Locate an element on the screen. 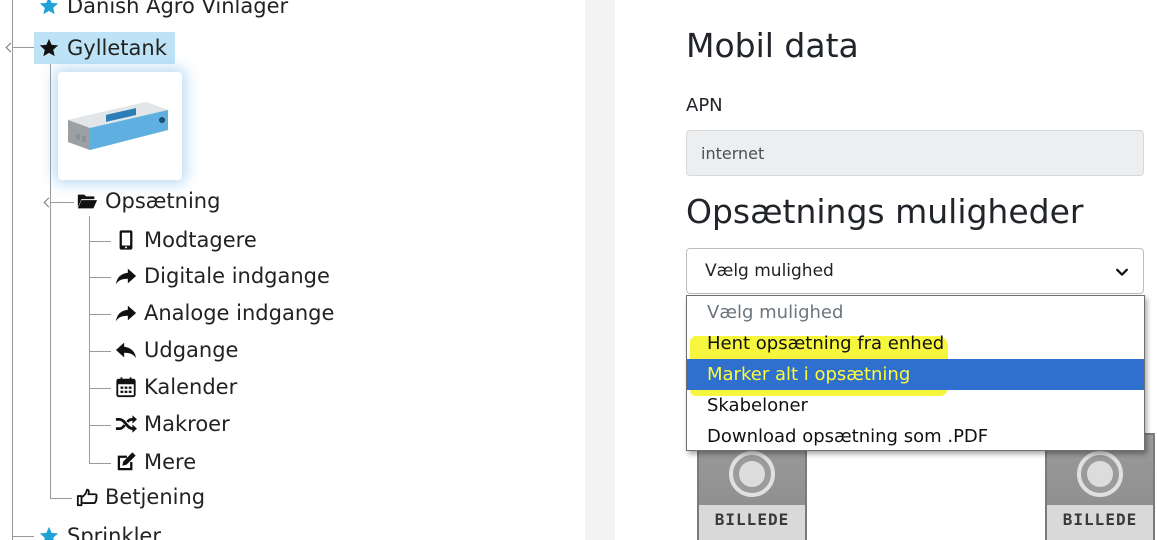  tree-item-label: Gylletank is located at coordinates (117, 48).